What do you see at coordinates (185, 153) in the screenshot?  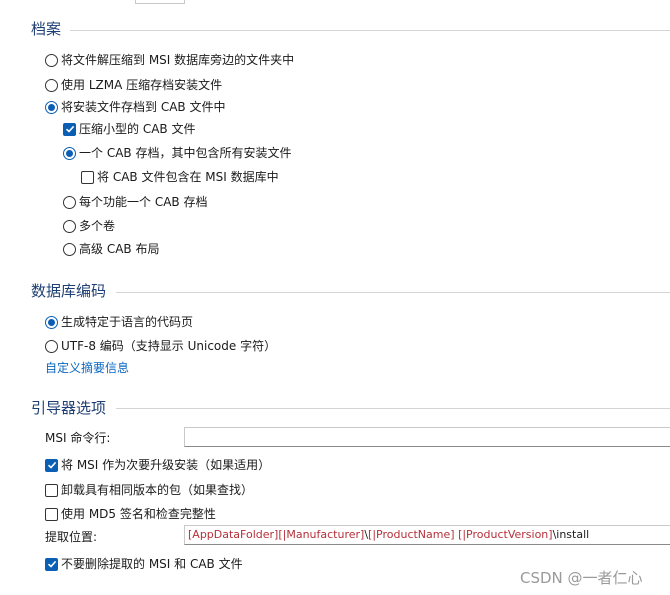 I see `option-label: 一个 CAB 存档，其中包含所有安装文件` at bounding box center [185, 153].